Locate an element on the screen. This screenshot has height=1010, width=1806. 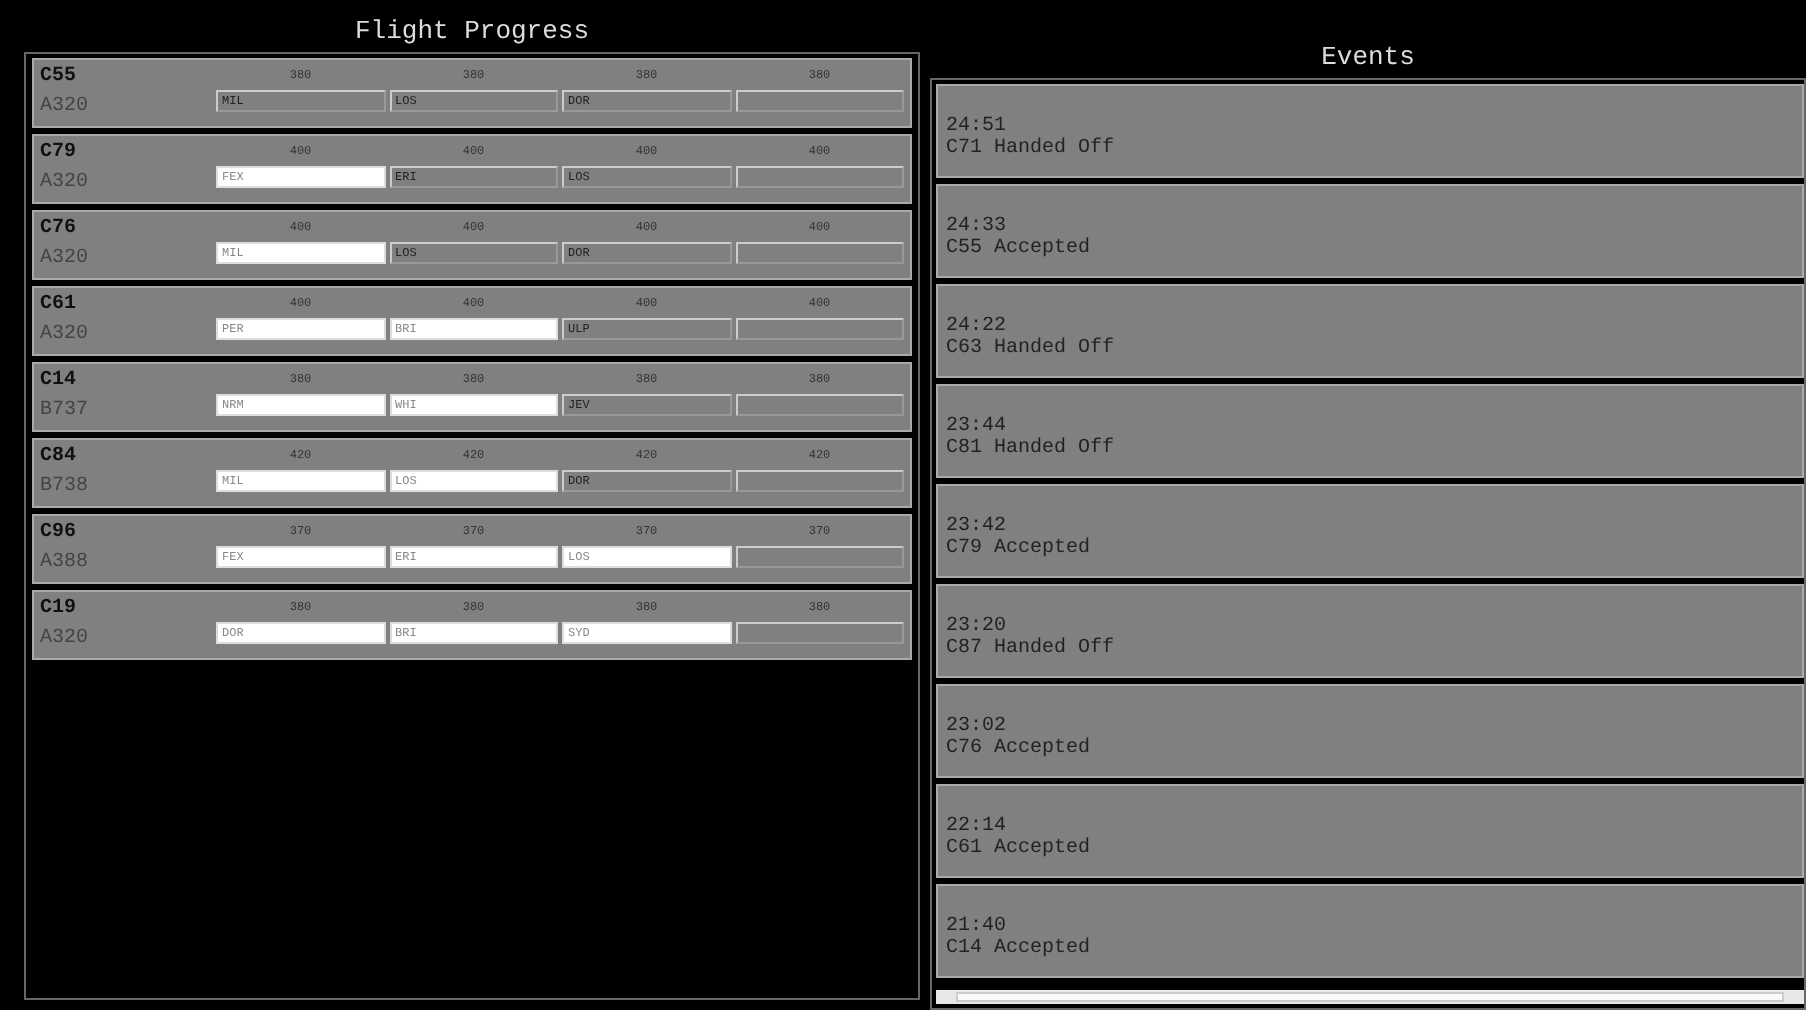
event-time: 24:51 is located at coordinates (976, 127).